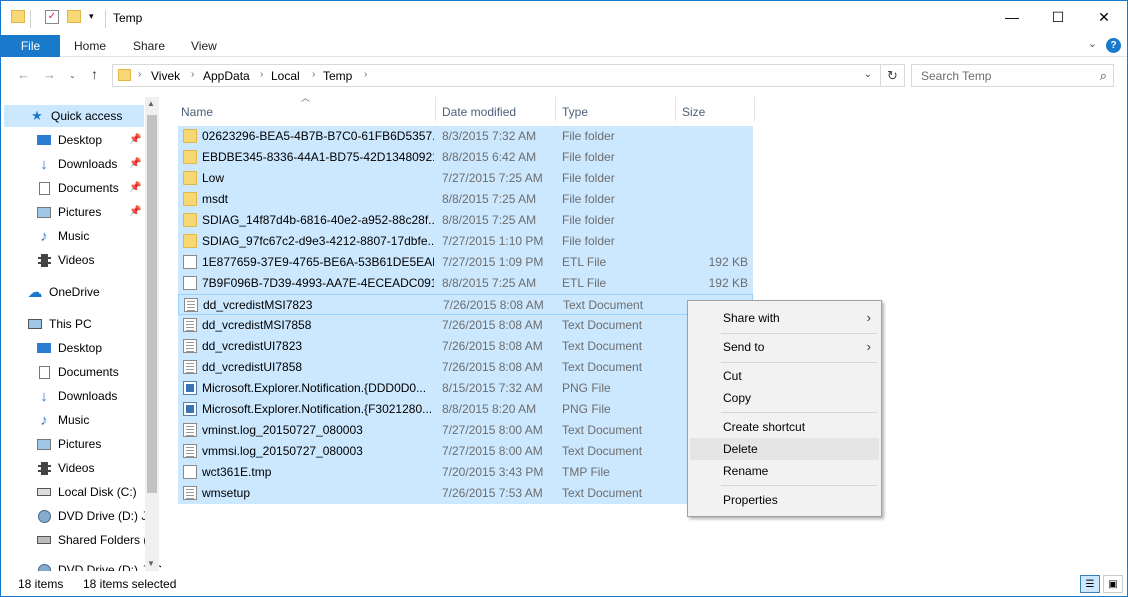 The height and width of the screenshot is (597, 1128). Describe the element at coordinates (190, 493) in the screenshot. I see `text-icon` at that location.